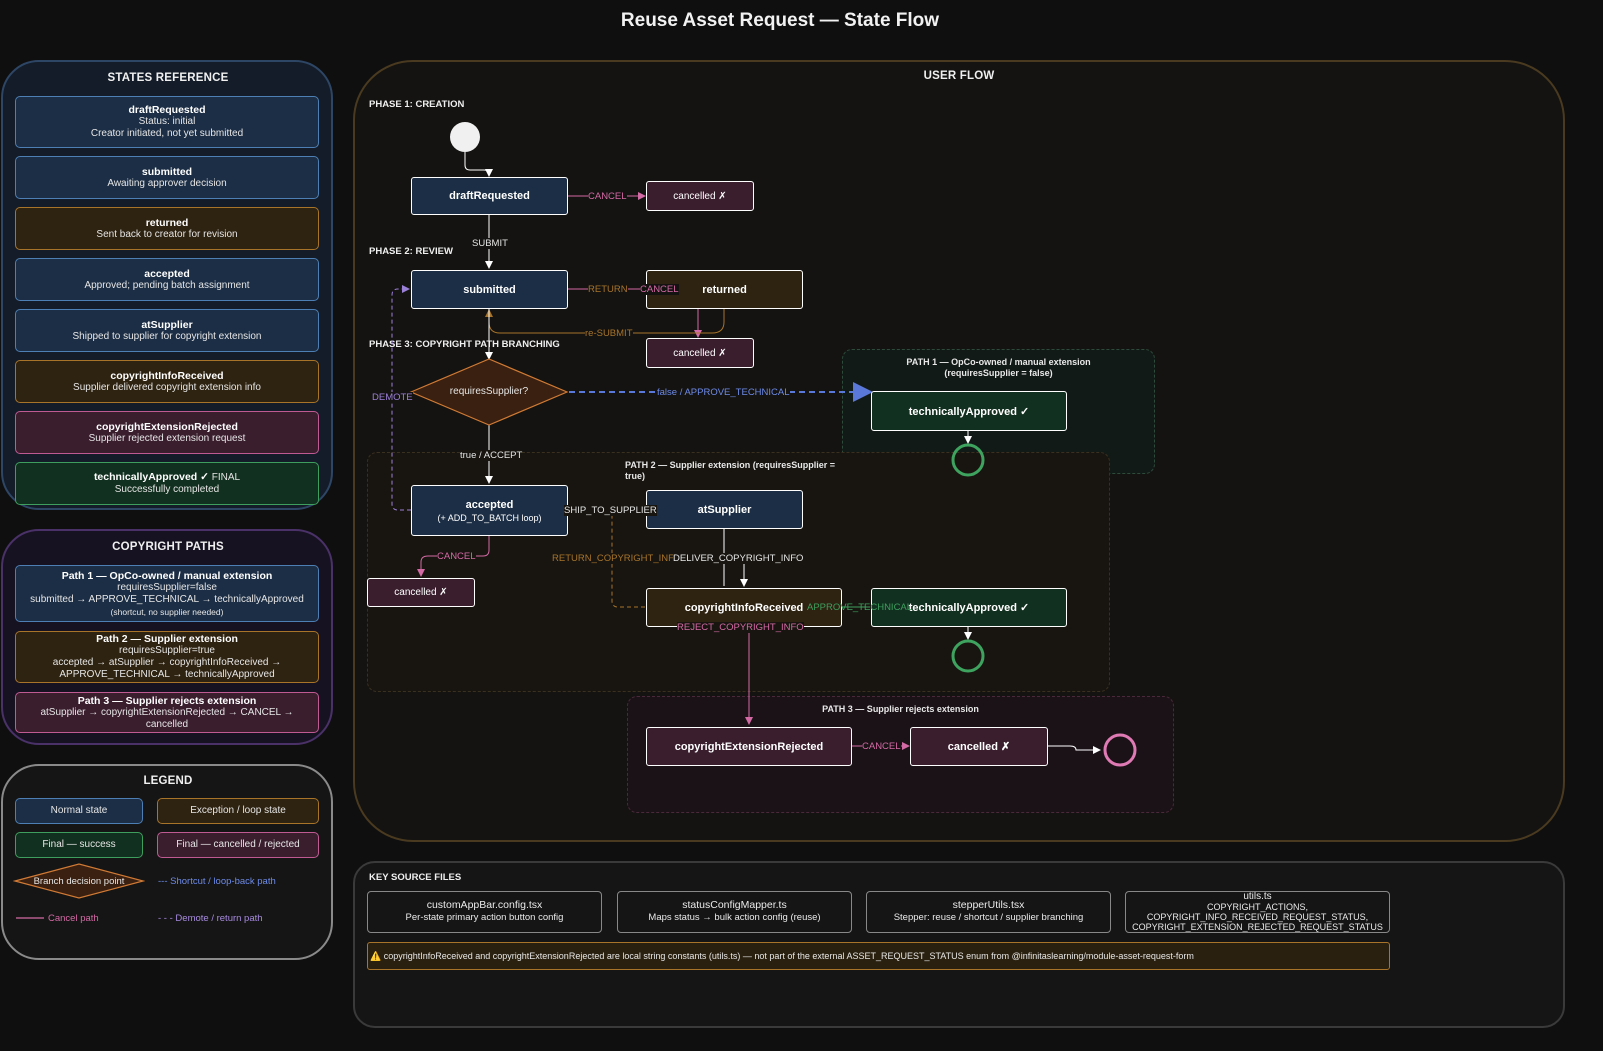 Image resolution: width=1603 pixels, height=1051 pixels. Describe the element at coordinates (608, 289) in the screenshot. I see `edge-label-return: RETURN` at that location.